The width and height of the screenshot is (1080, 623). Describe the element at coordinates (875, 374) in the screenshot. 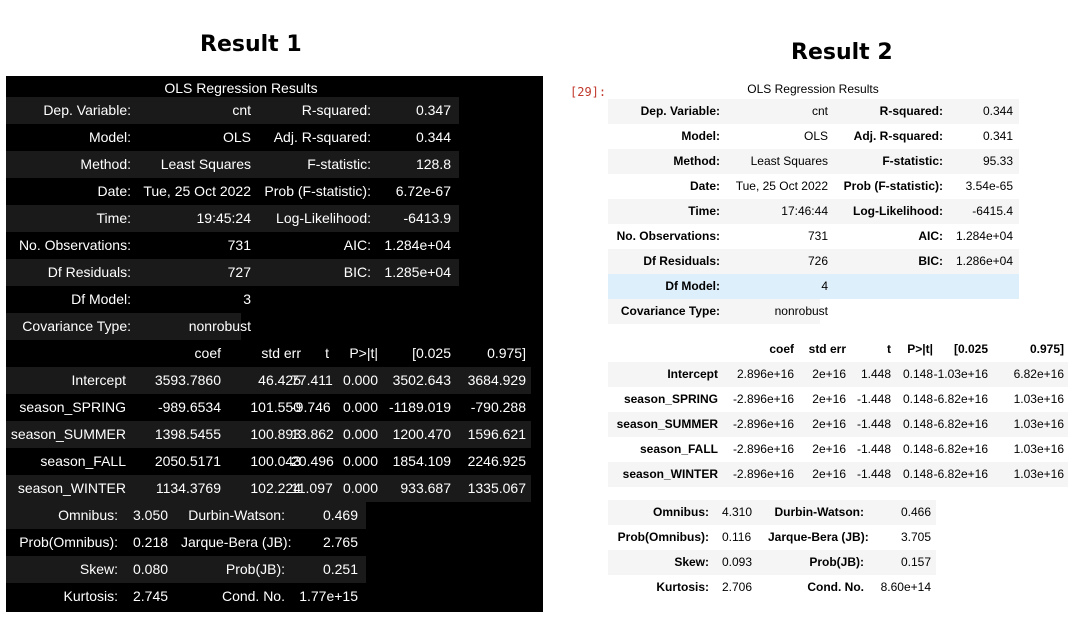

I see `coef-value: 1.448` at that location.